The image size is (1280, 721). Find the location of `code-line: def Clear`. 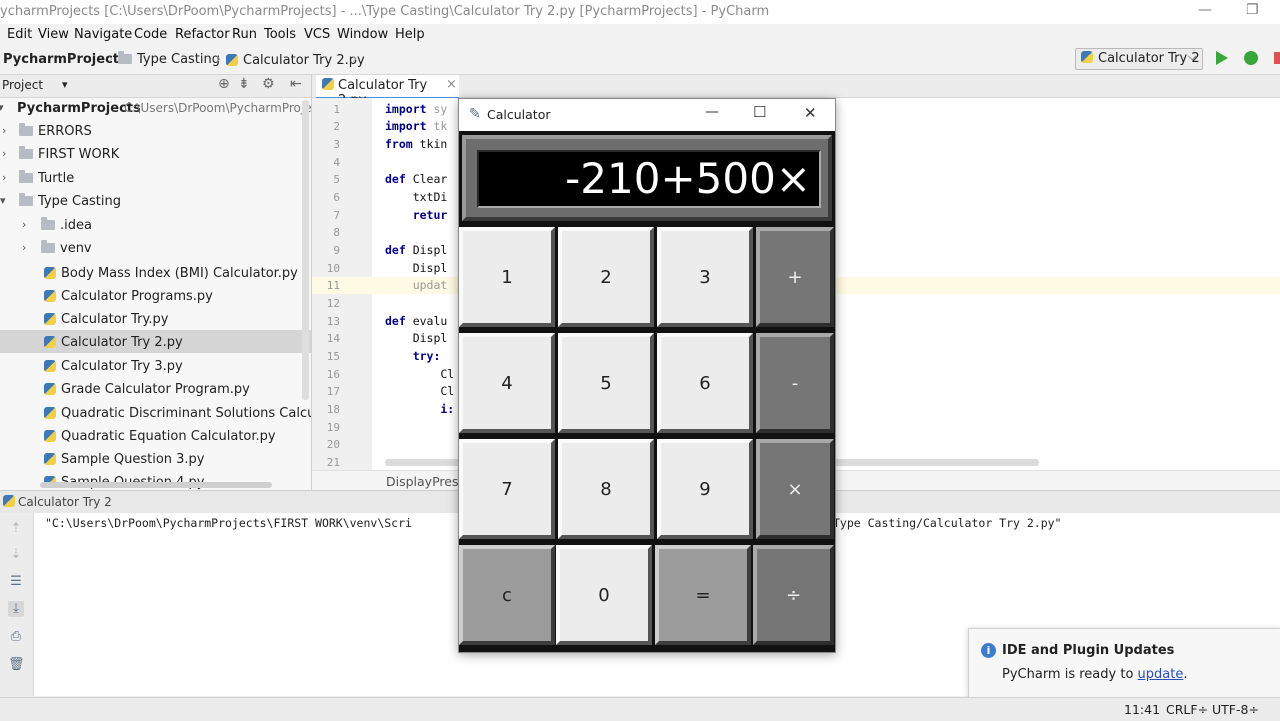

code-line: def Clear is located at coordinates (416, 179).